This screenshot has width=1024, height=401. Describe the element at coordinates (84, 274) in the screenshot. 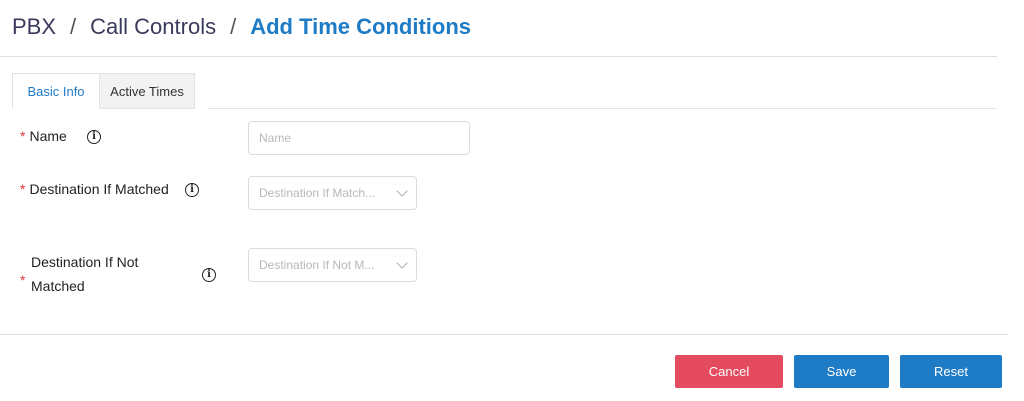

I see `destination-not-matched-label: Destination If Not Matched` at that location.